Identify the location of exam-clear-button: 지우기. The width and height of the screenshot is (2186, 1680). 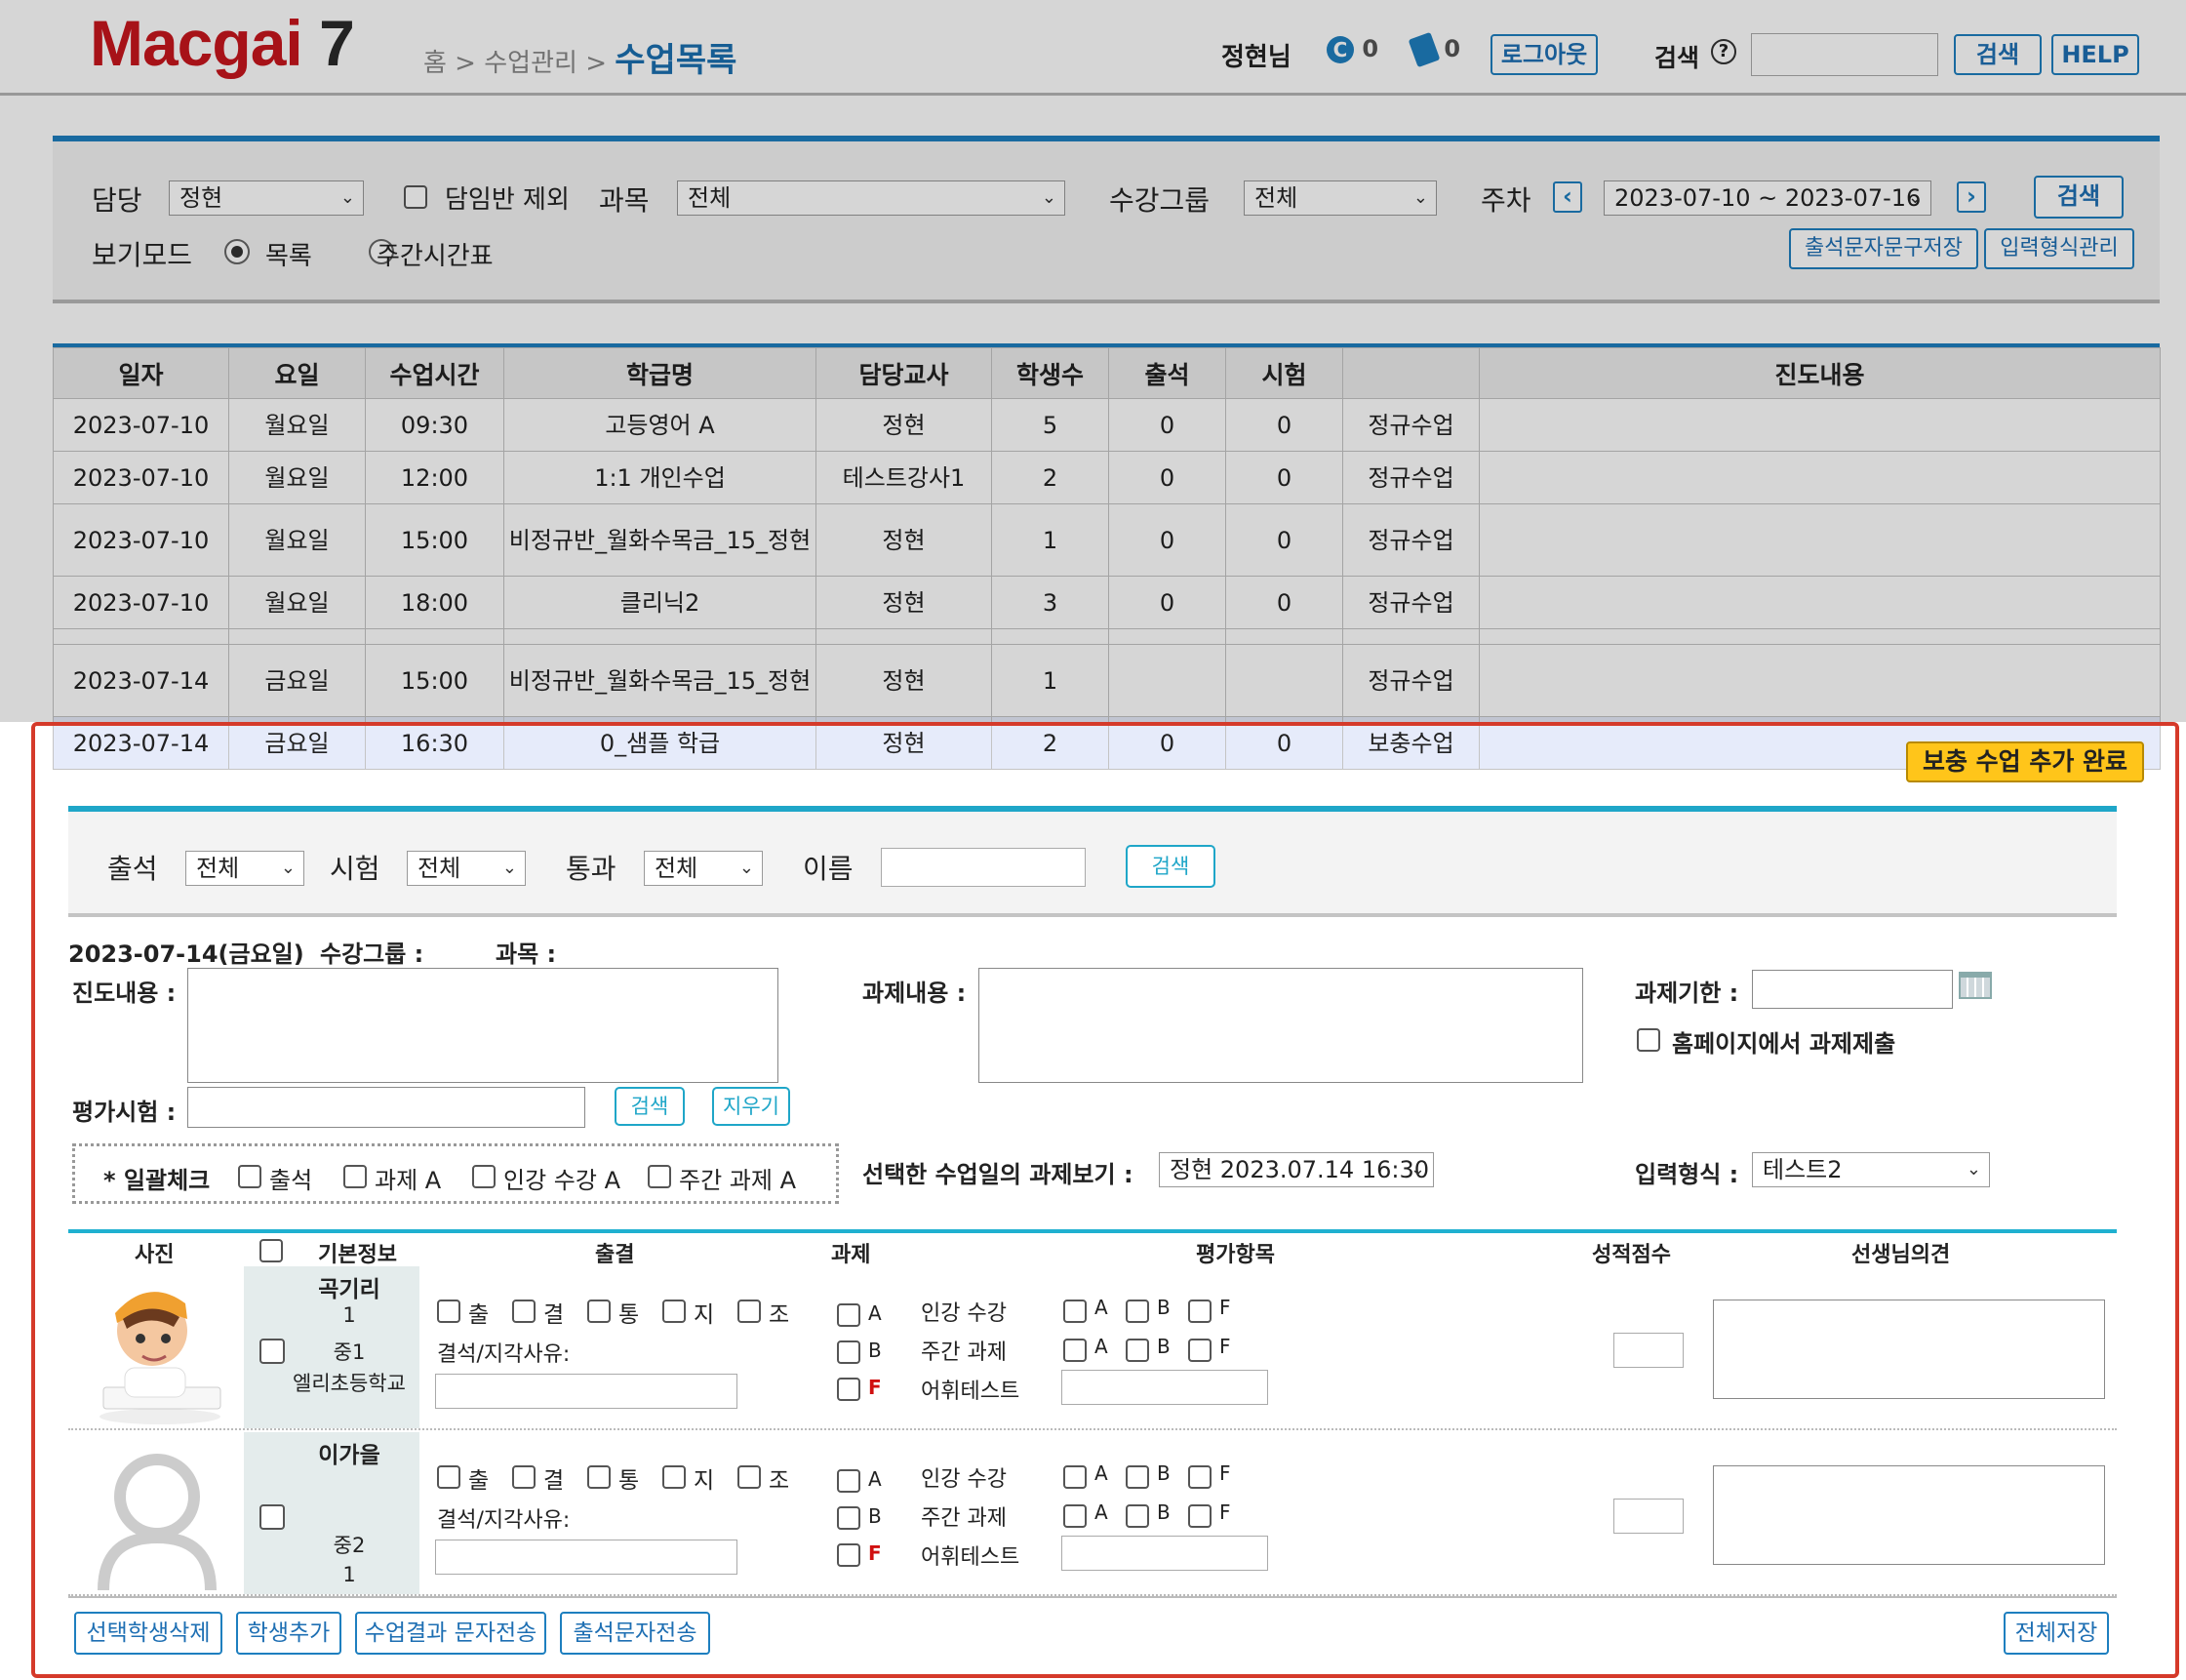
(751, 1106).